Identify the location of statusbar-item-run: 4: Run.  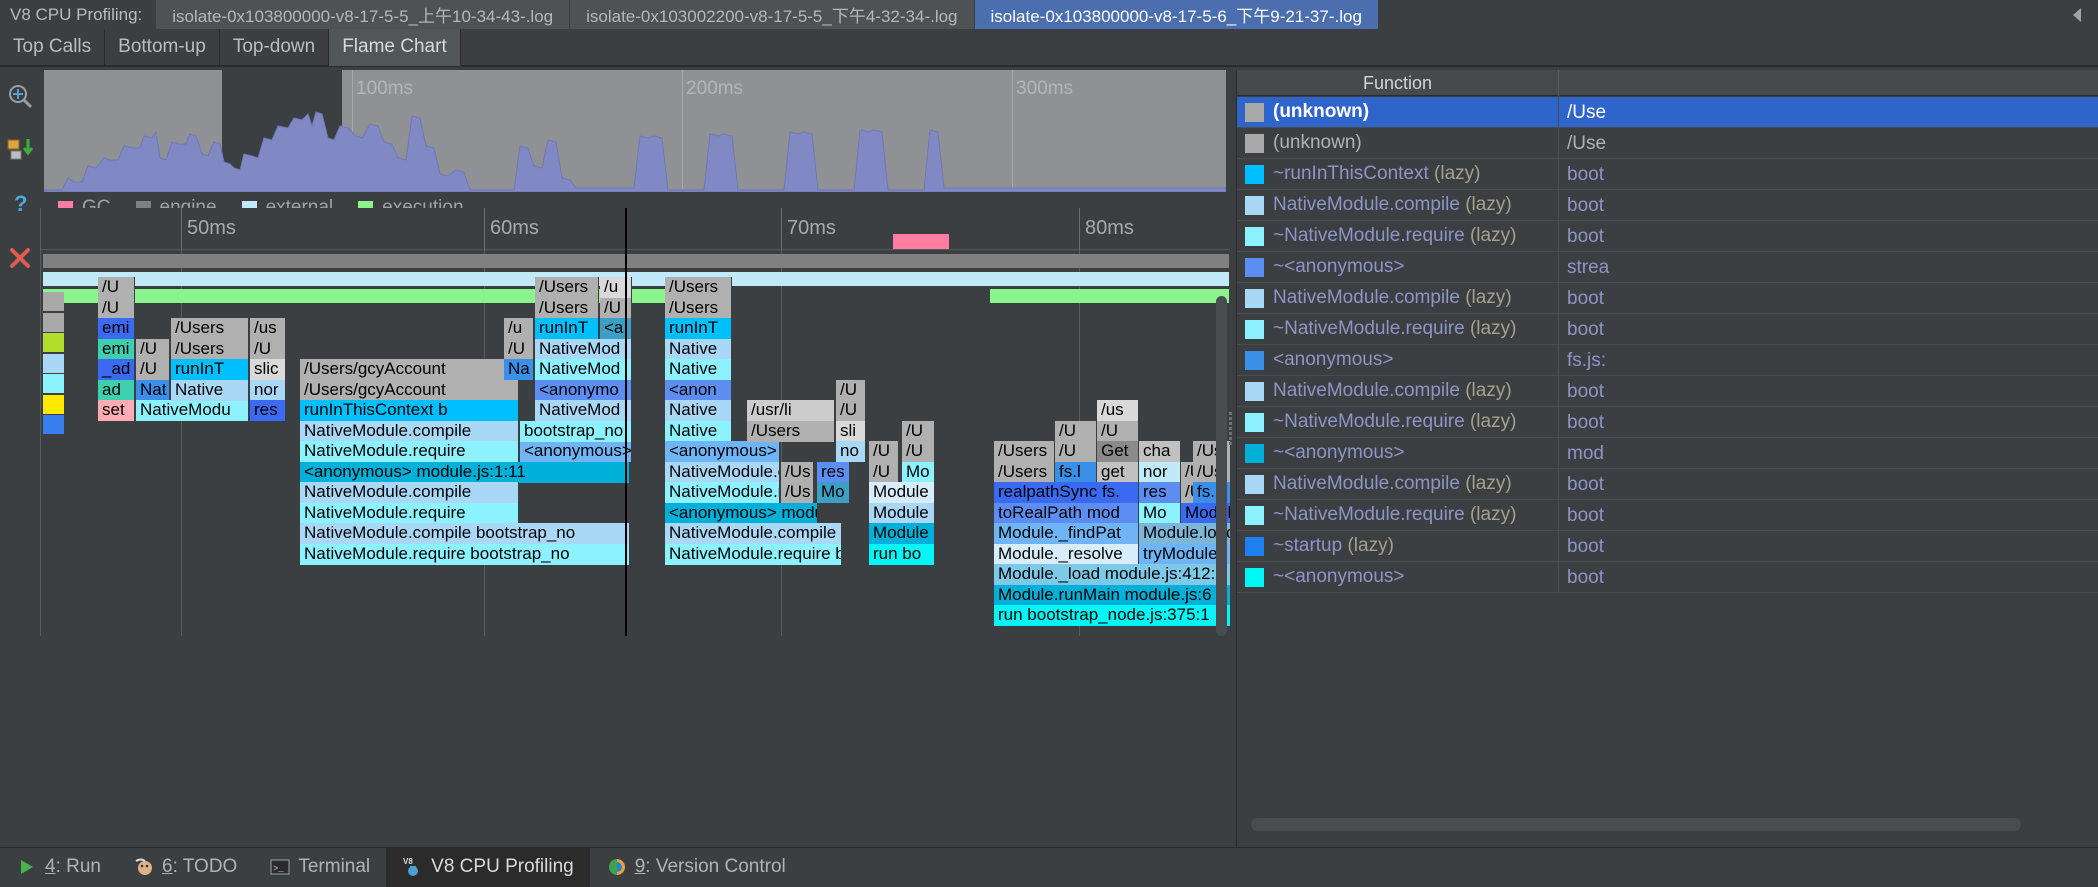
(58, 867).